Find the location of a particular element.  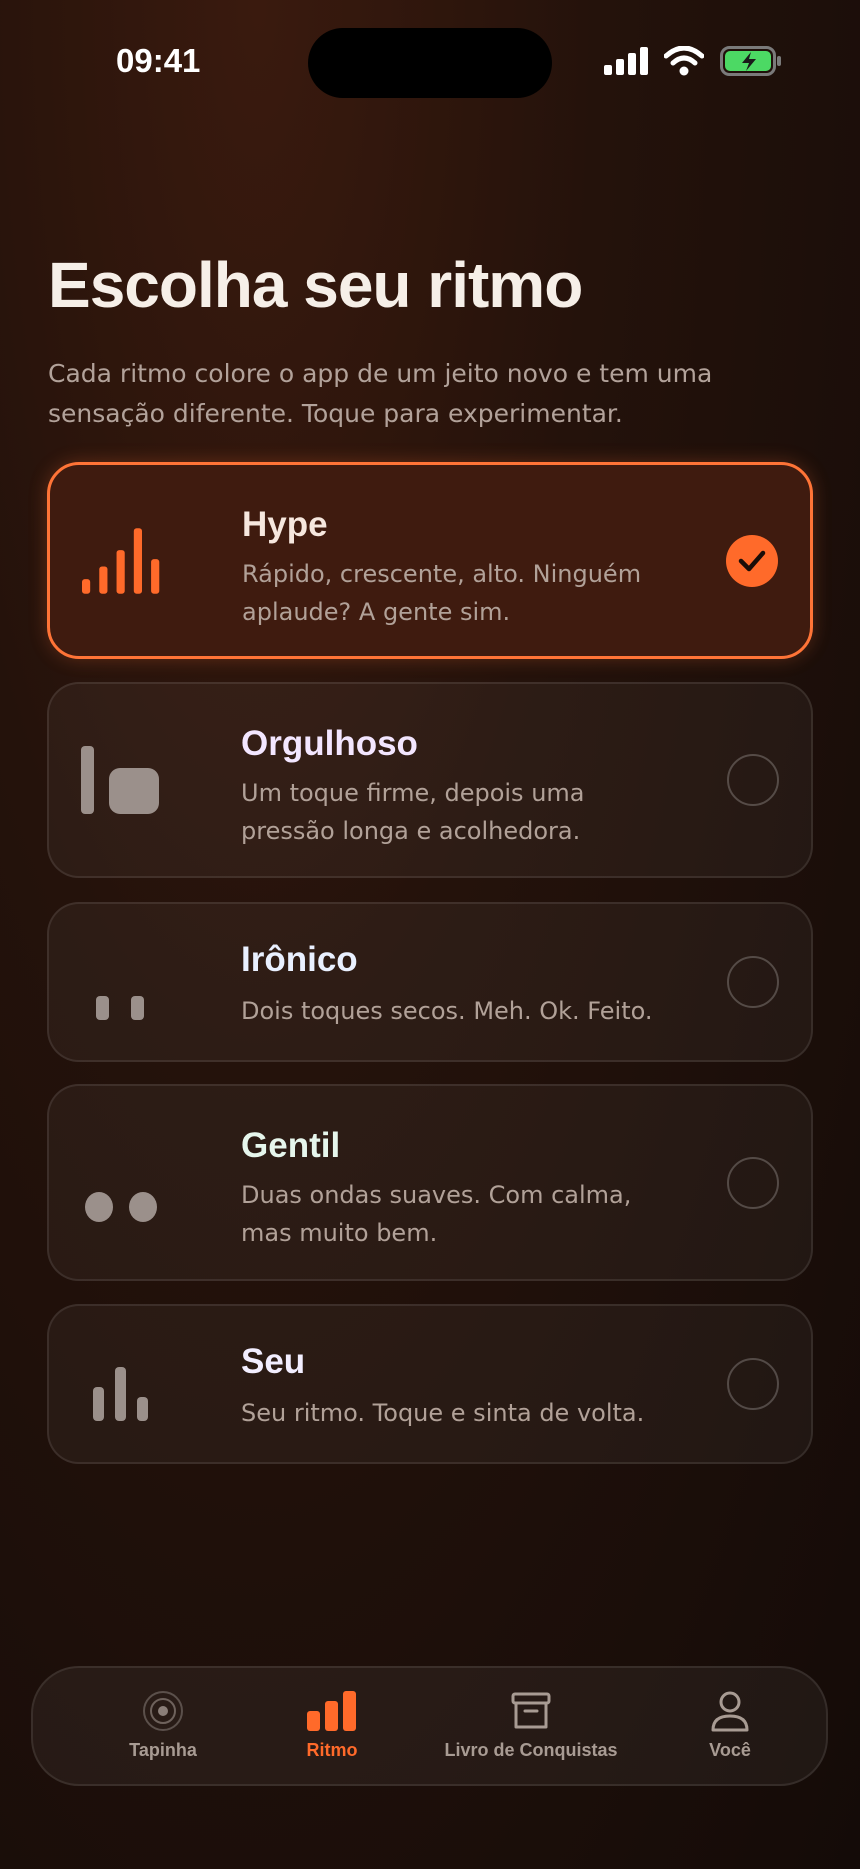

tab-ritmo: Ritmo is located at coordinates (332, 1724).